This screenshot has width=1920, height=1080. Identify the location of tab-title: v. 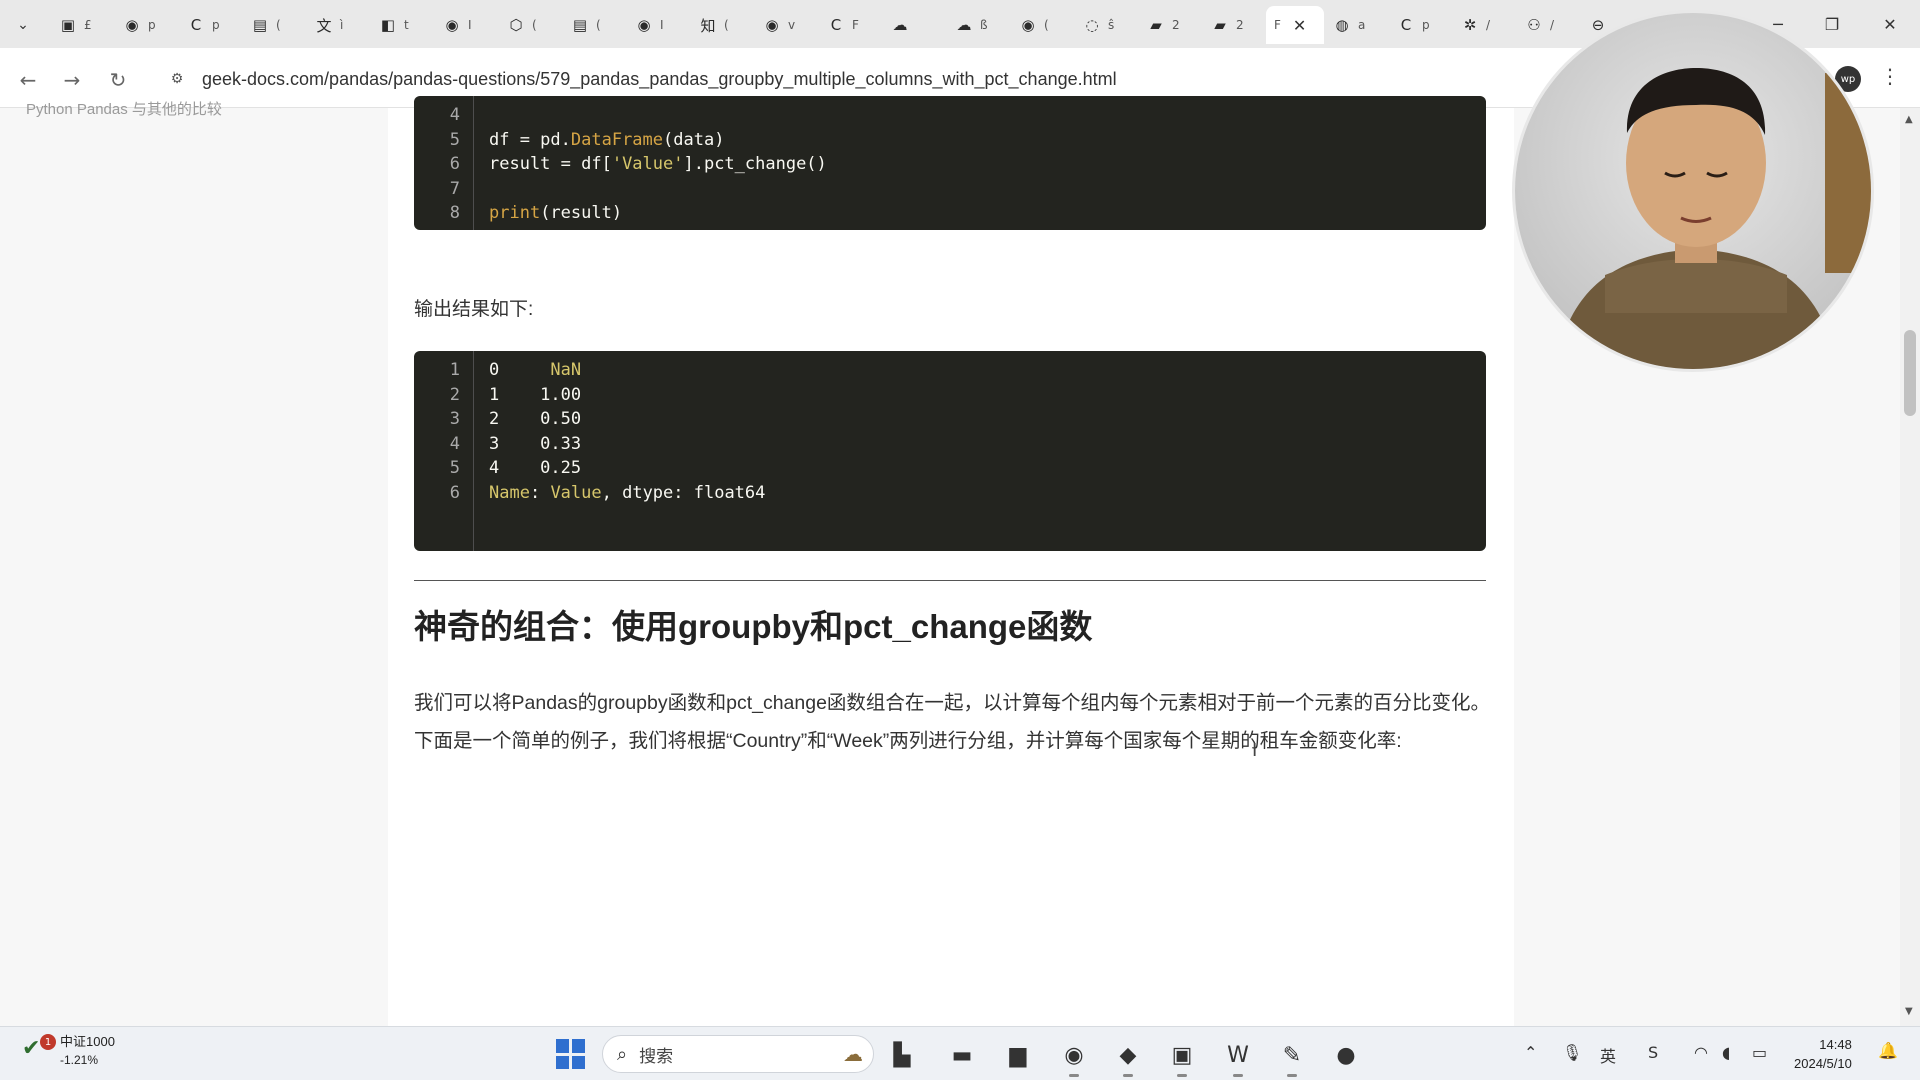
(792, 25).